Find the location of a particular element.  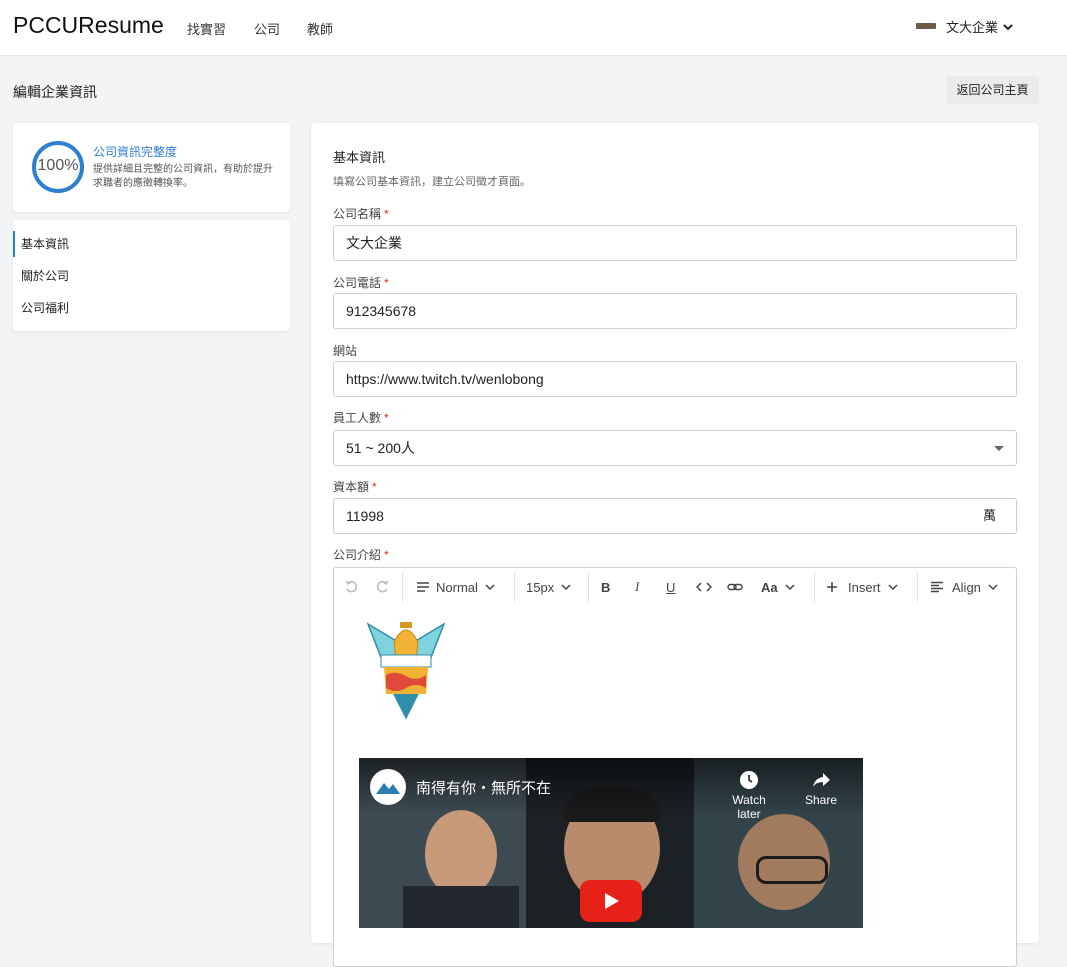

font-case-dropdown: Aa is located at coordinates (777, 587).